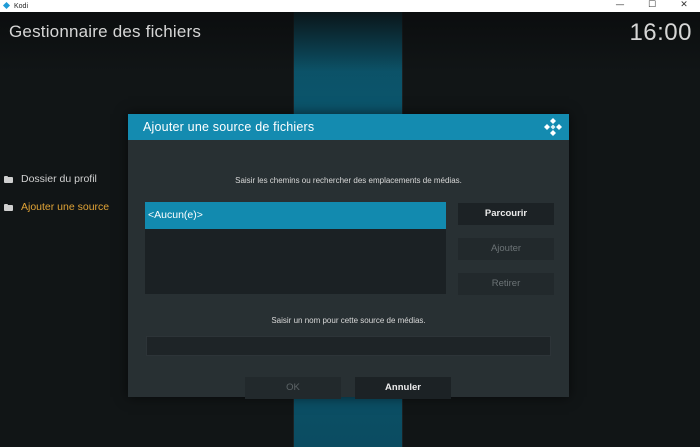 The image size is (700, 447). What do you see at coordinates (348, 127) in the screenshot?
I see `dialog-header: Ajouter une source de fichiers` at bounding box center [348, 127].